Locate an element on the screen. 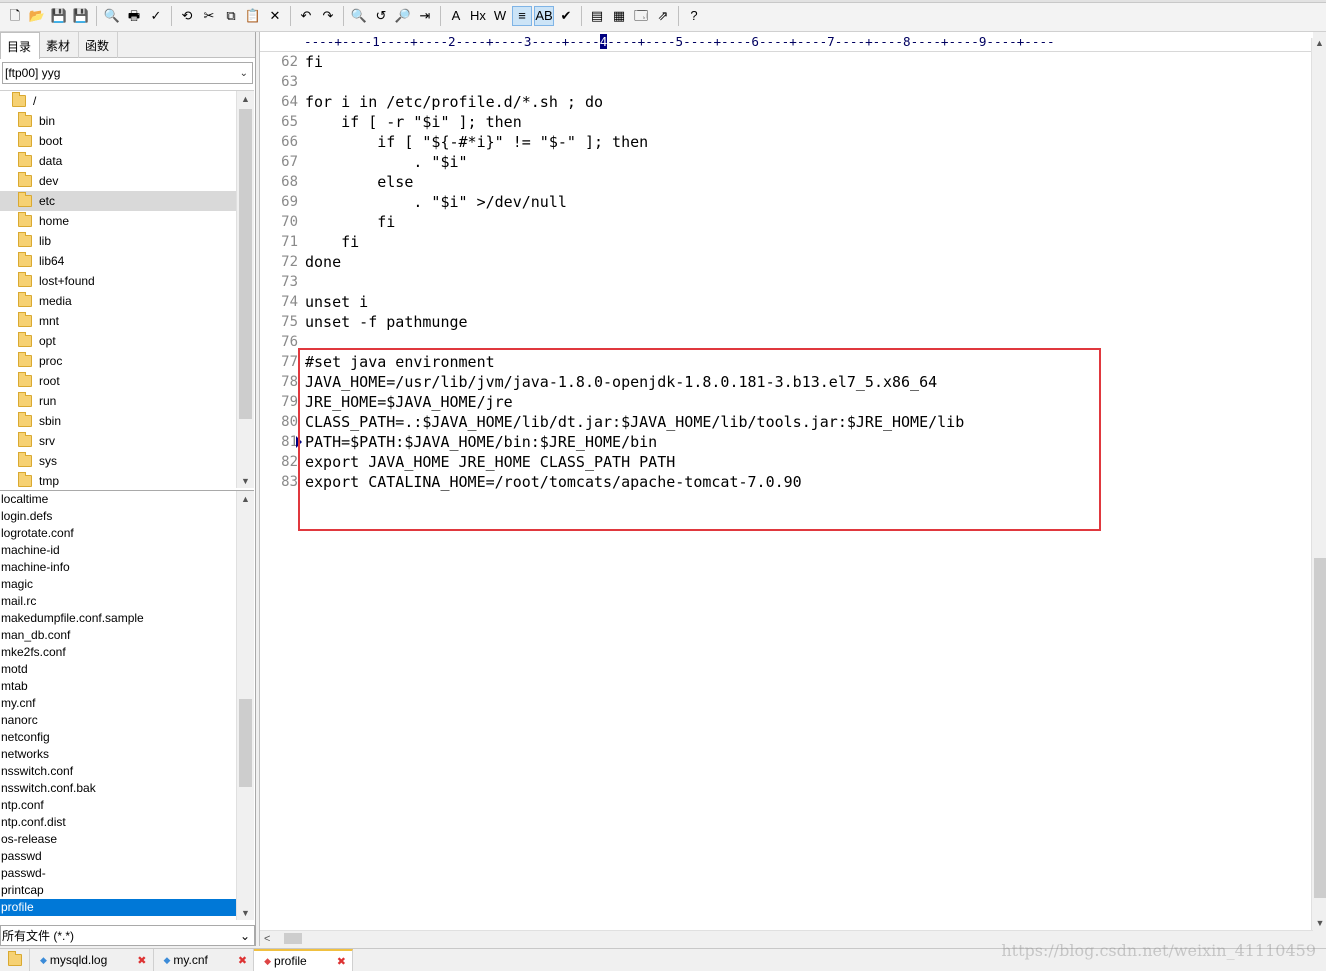 This screenshot has width=1326, height=971. code-line: 71 fi is located at coordinates (778, 242).